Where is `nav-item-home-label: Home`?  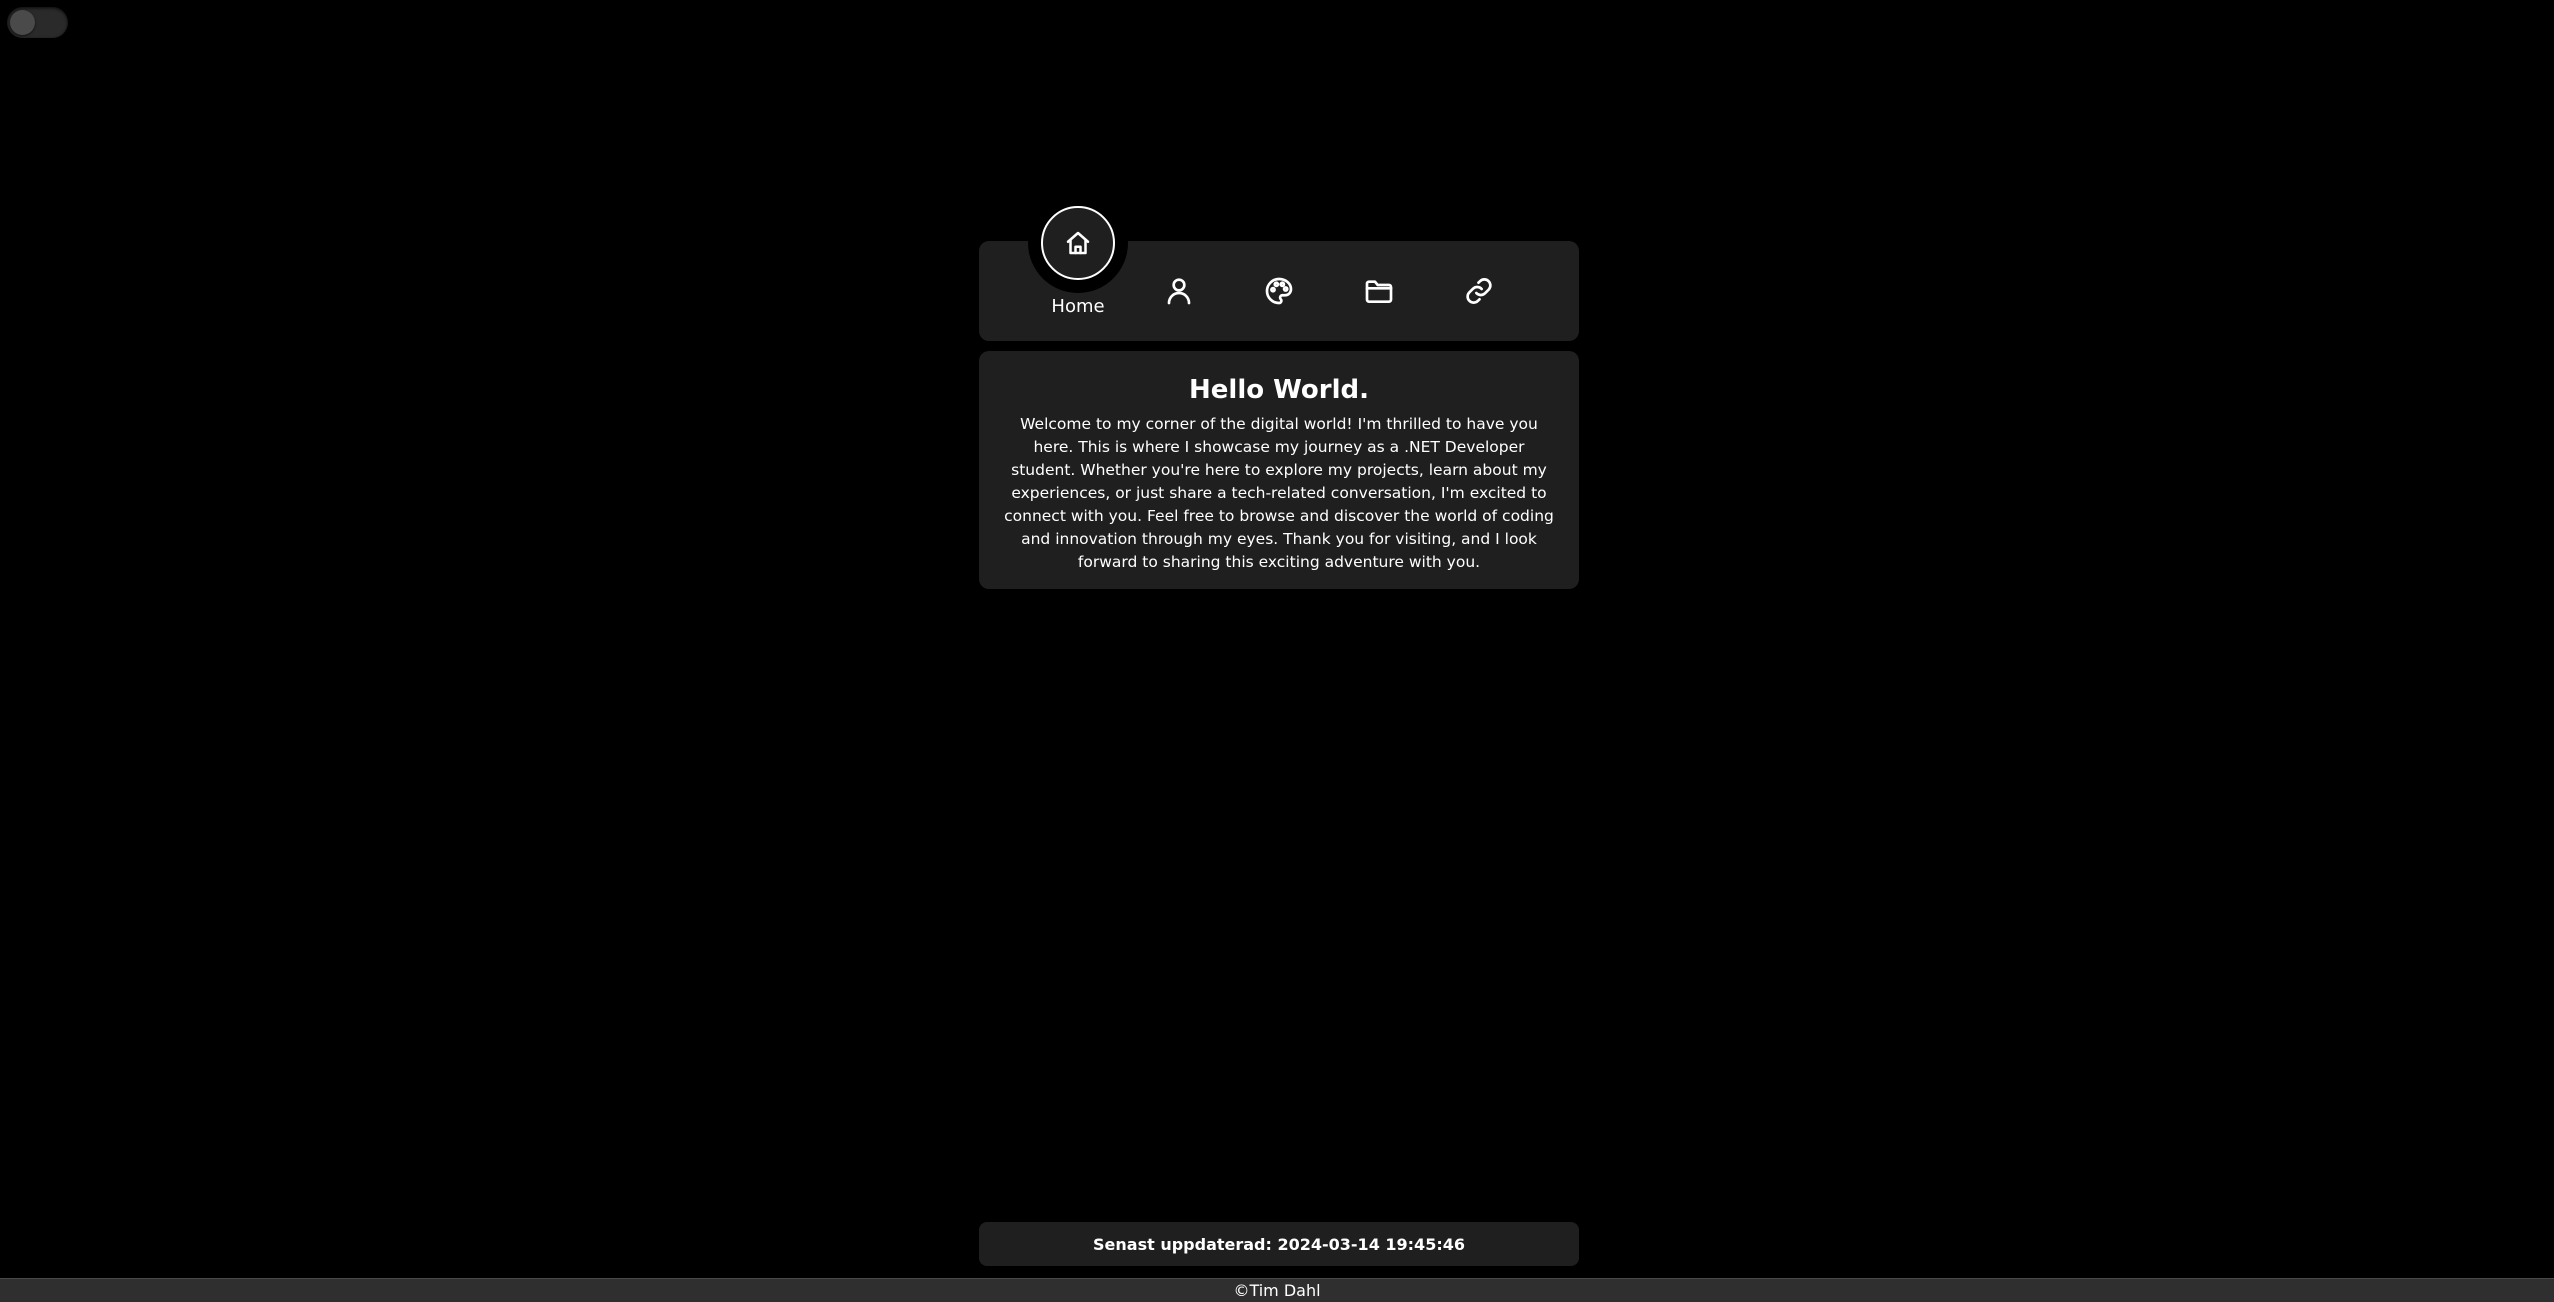
nav-item-home-label: Home is located at coordinates (1078, 306).